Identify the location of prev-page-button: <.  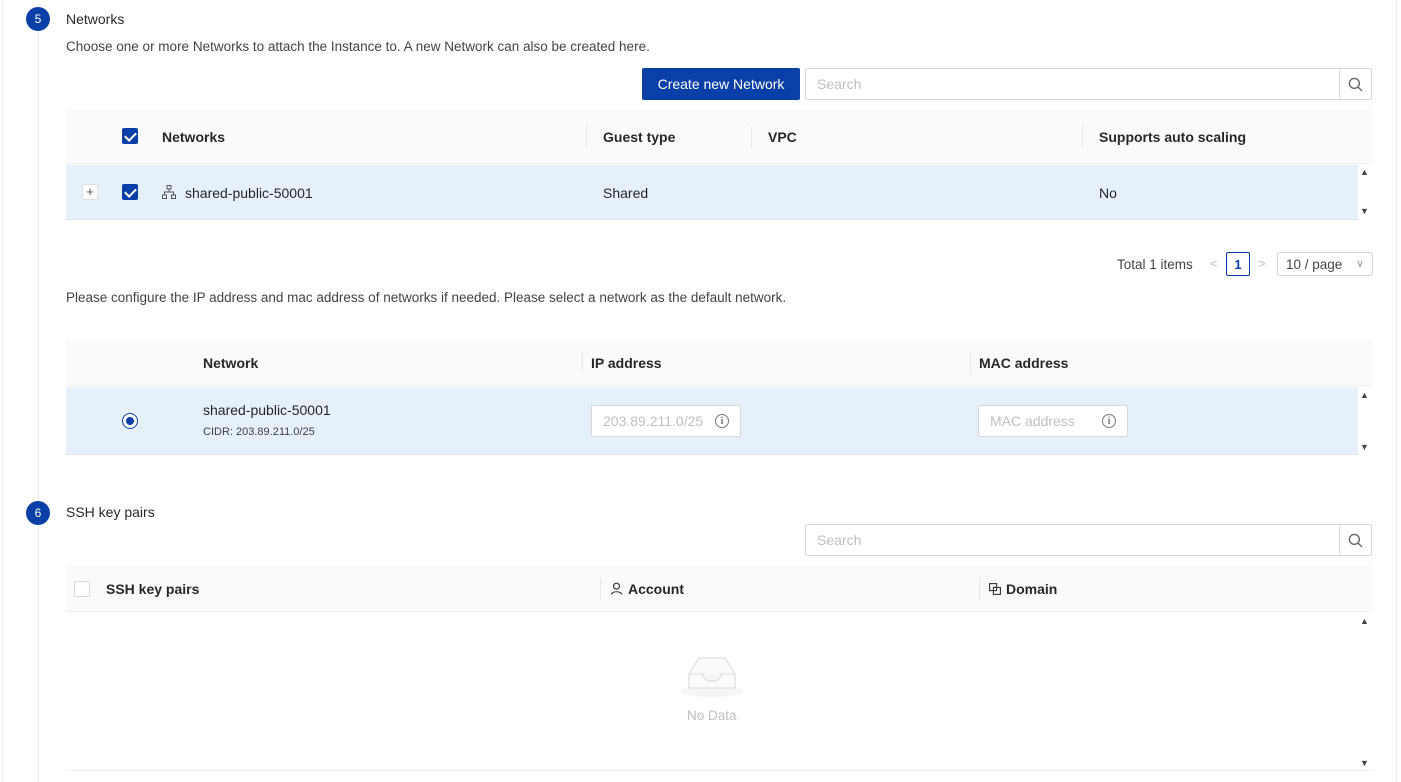
(1214, 263).